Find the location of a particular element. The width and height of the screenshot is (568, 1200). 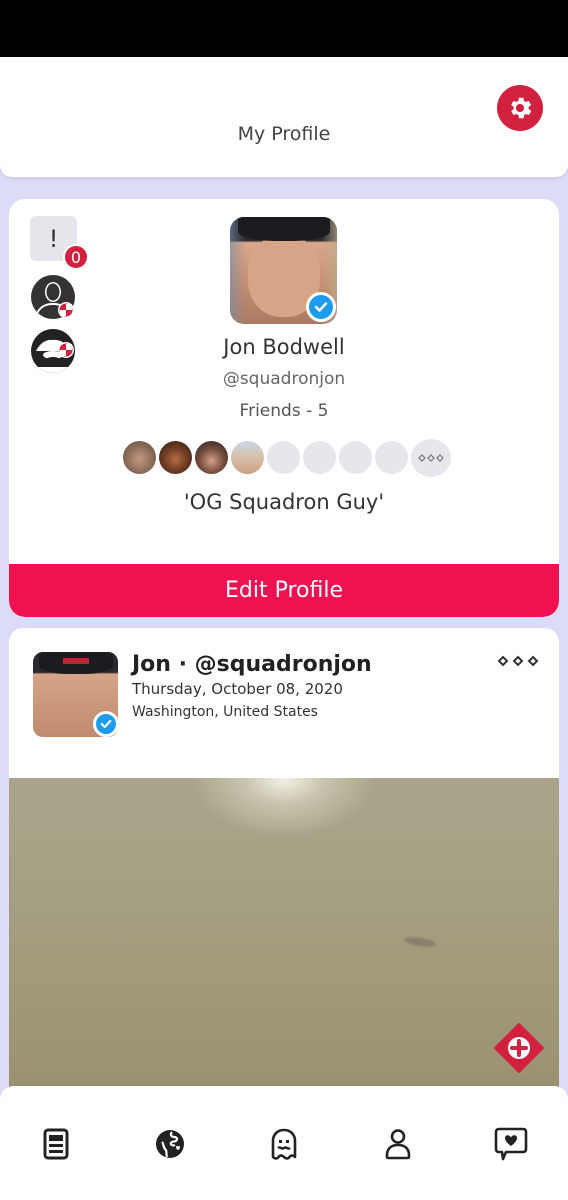

image-detail is located at coordinates (420, 942).